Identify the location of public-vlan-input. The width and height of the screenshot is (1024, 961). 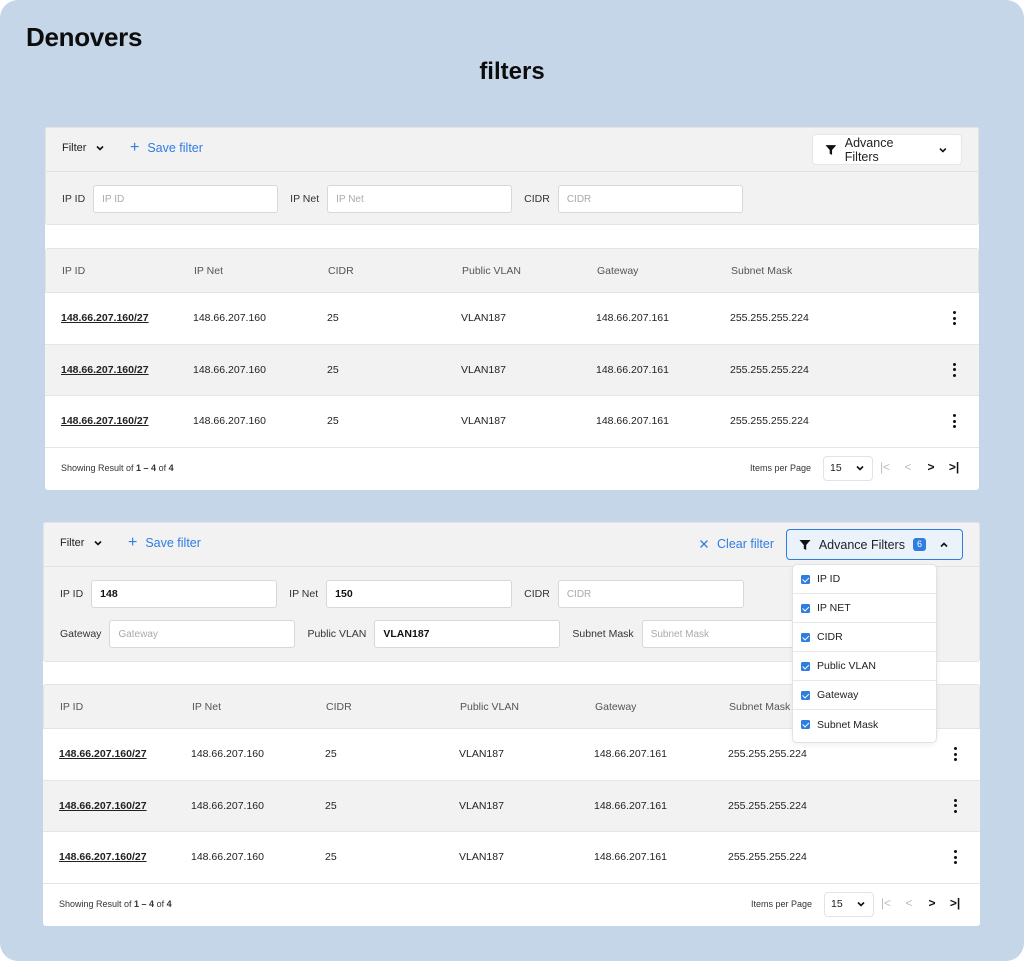
(467, 634).